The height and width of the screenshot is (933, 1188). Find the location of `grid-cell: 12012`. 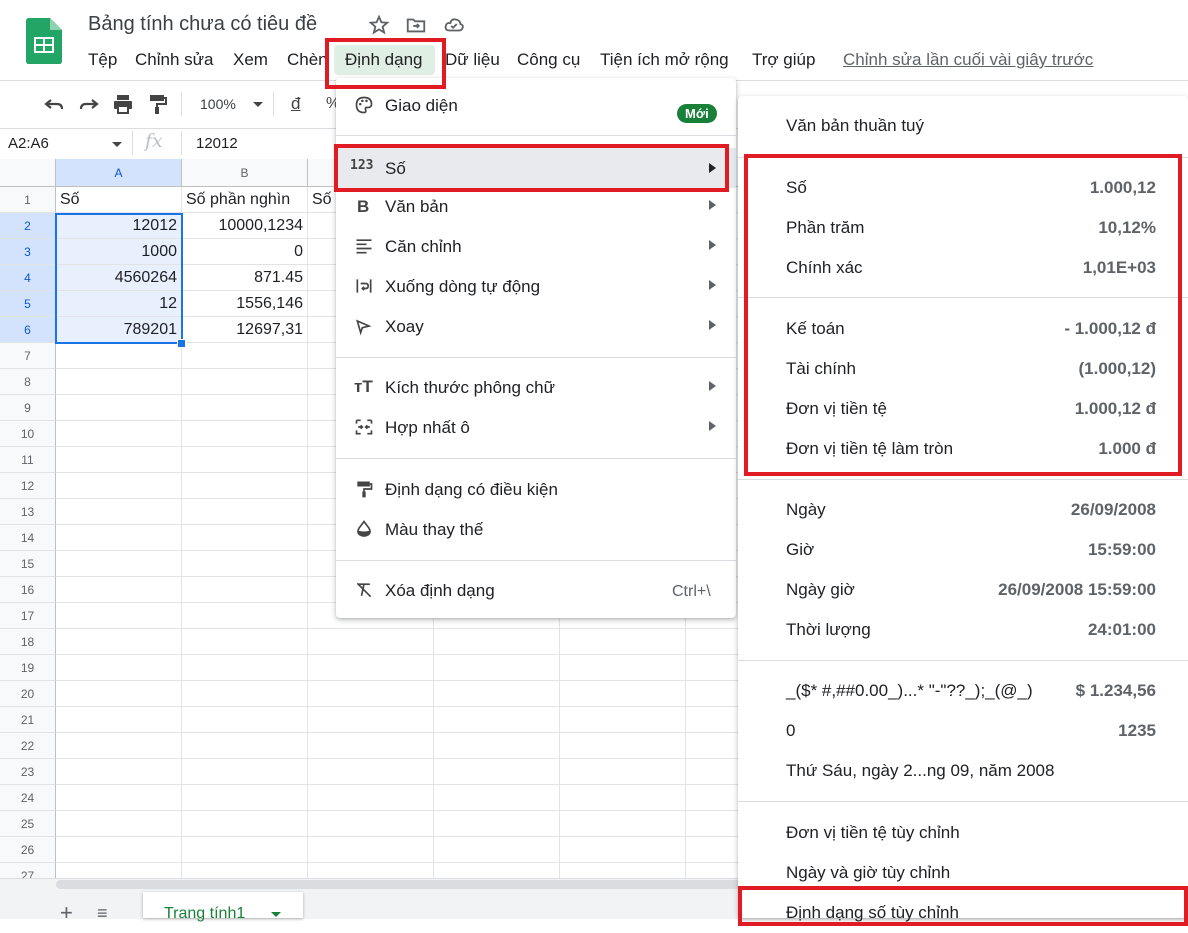

grid-cell: 12012 is located at coordinates (119, 226).